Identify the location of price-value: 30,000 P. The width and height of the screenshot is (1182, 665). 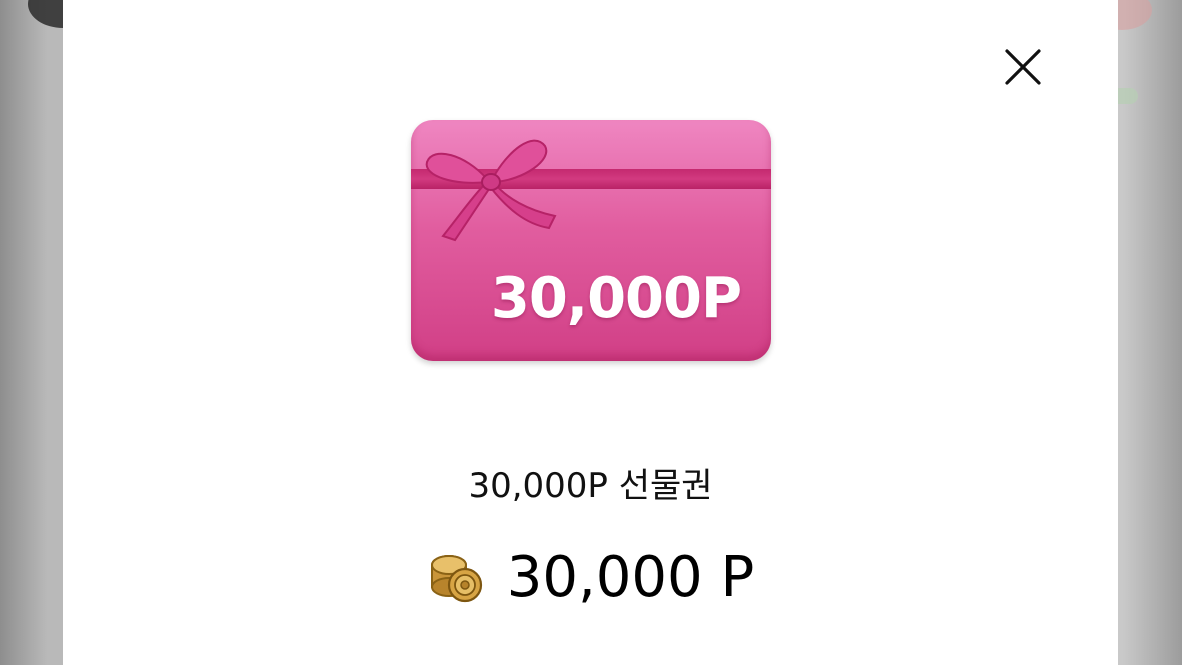
(630, 577).